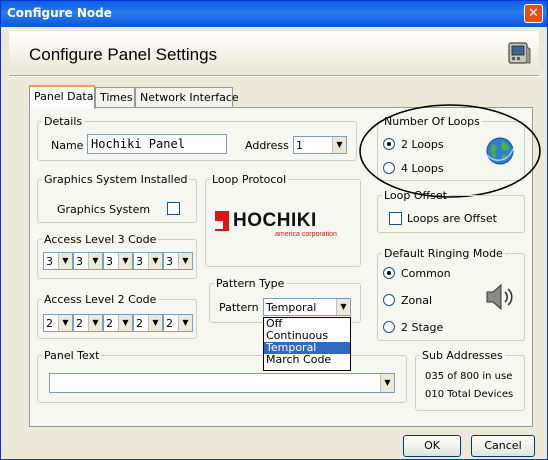  What do you see at coordinates (426, 273) in the screenshot?
I see `radio-common-label: Common` at bounding box center [426, 273].